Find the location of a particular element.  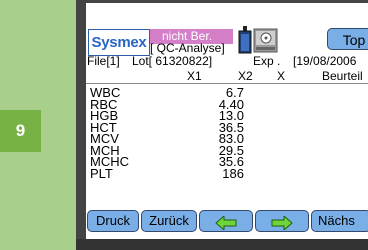

column-beurteil: Beurteil is located at coordinates (342, 76).